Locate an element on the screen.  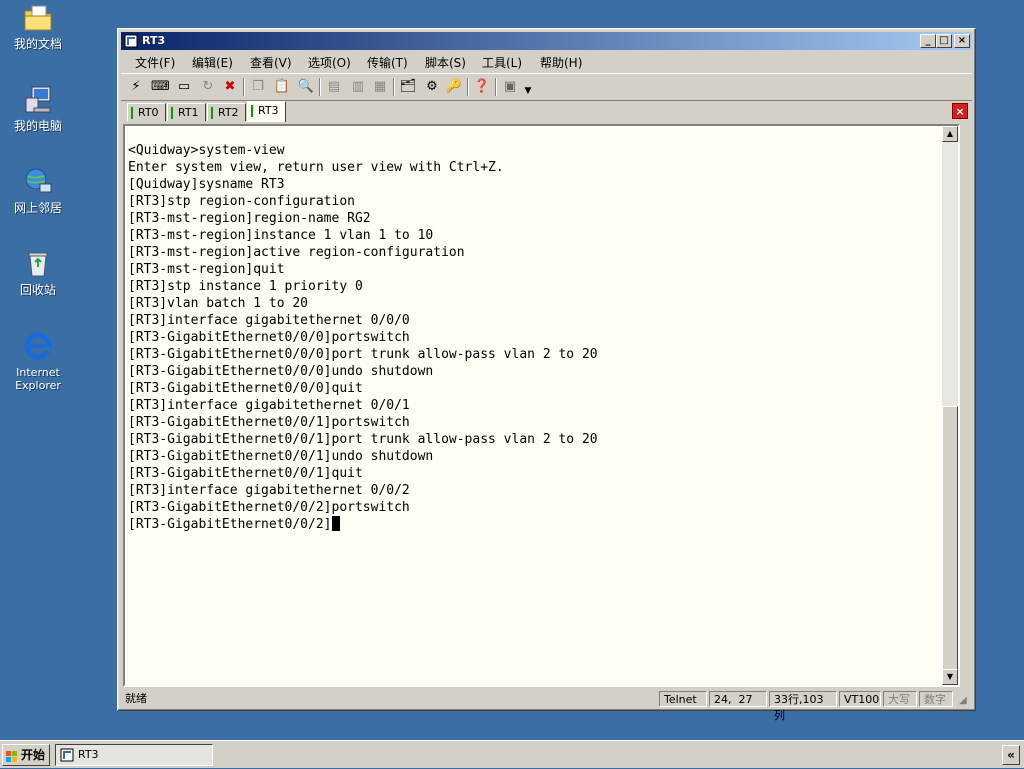
tab-rt0: RT0 is located at coordinates (146, 112).